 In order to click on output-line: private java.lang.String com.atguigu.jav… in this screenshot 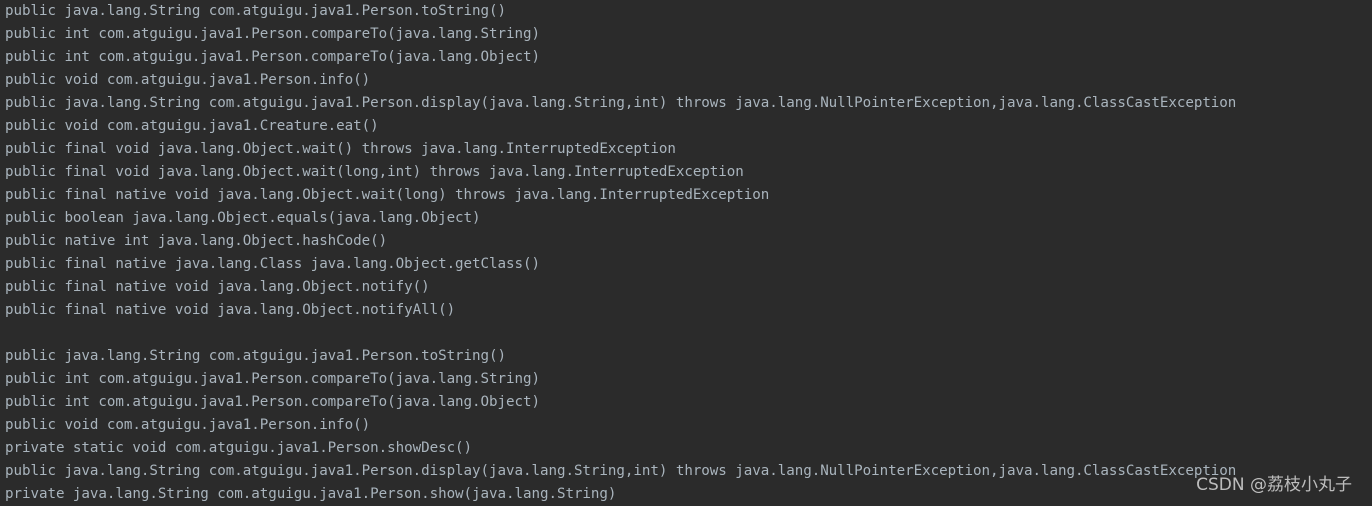, I will do `click(311, 494)`.